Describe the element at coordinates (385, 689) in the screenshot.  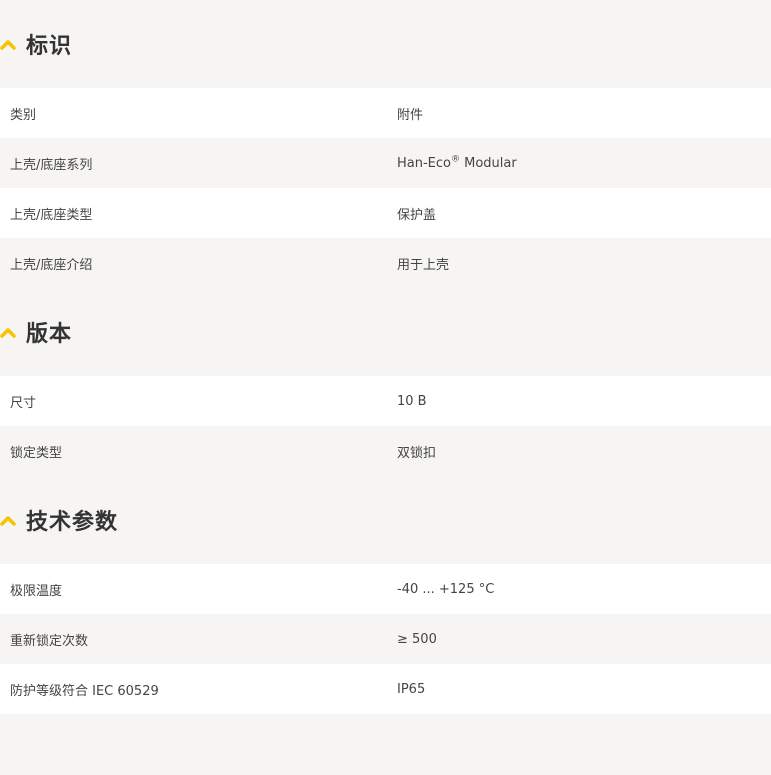
I see `table-row: 防护等级符合 IEC 60529 IP65` at that location.